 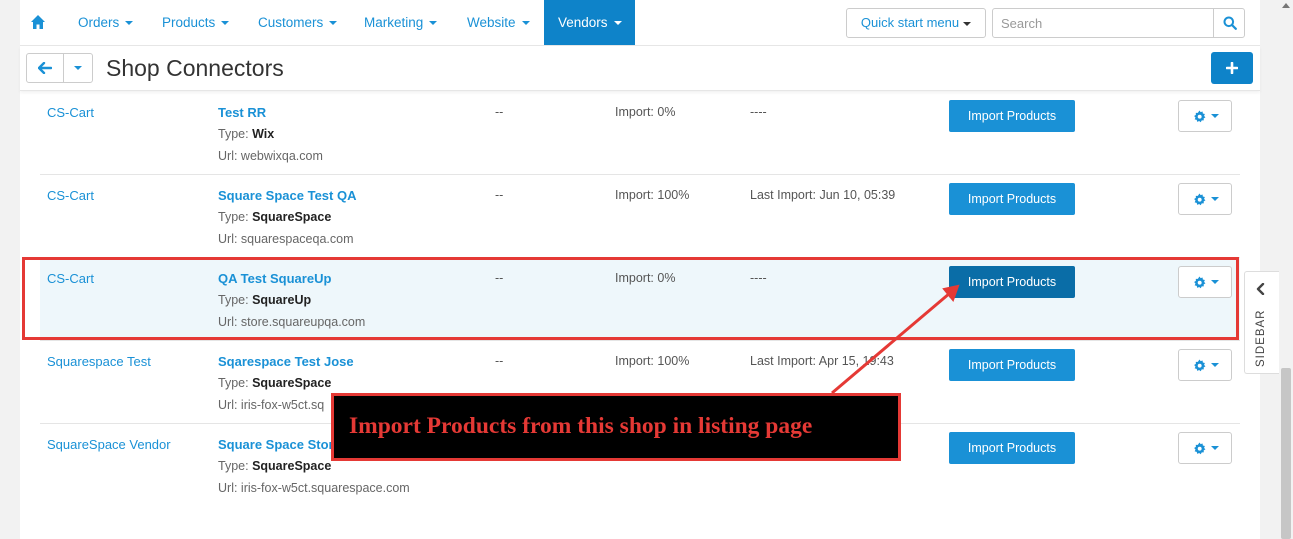 What do you see at coordinates (99, 361) in the screenshot?
I see `vendor-link: Squarespace Test` at bounding box center [99, 361].